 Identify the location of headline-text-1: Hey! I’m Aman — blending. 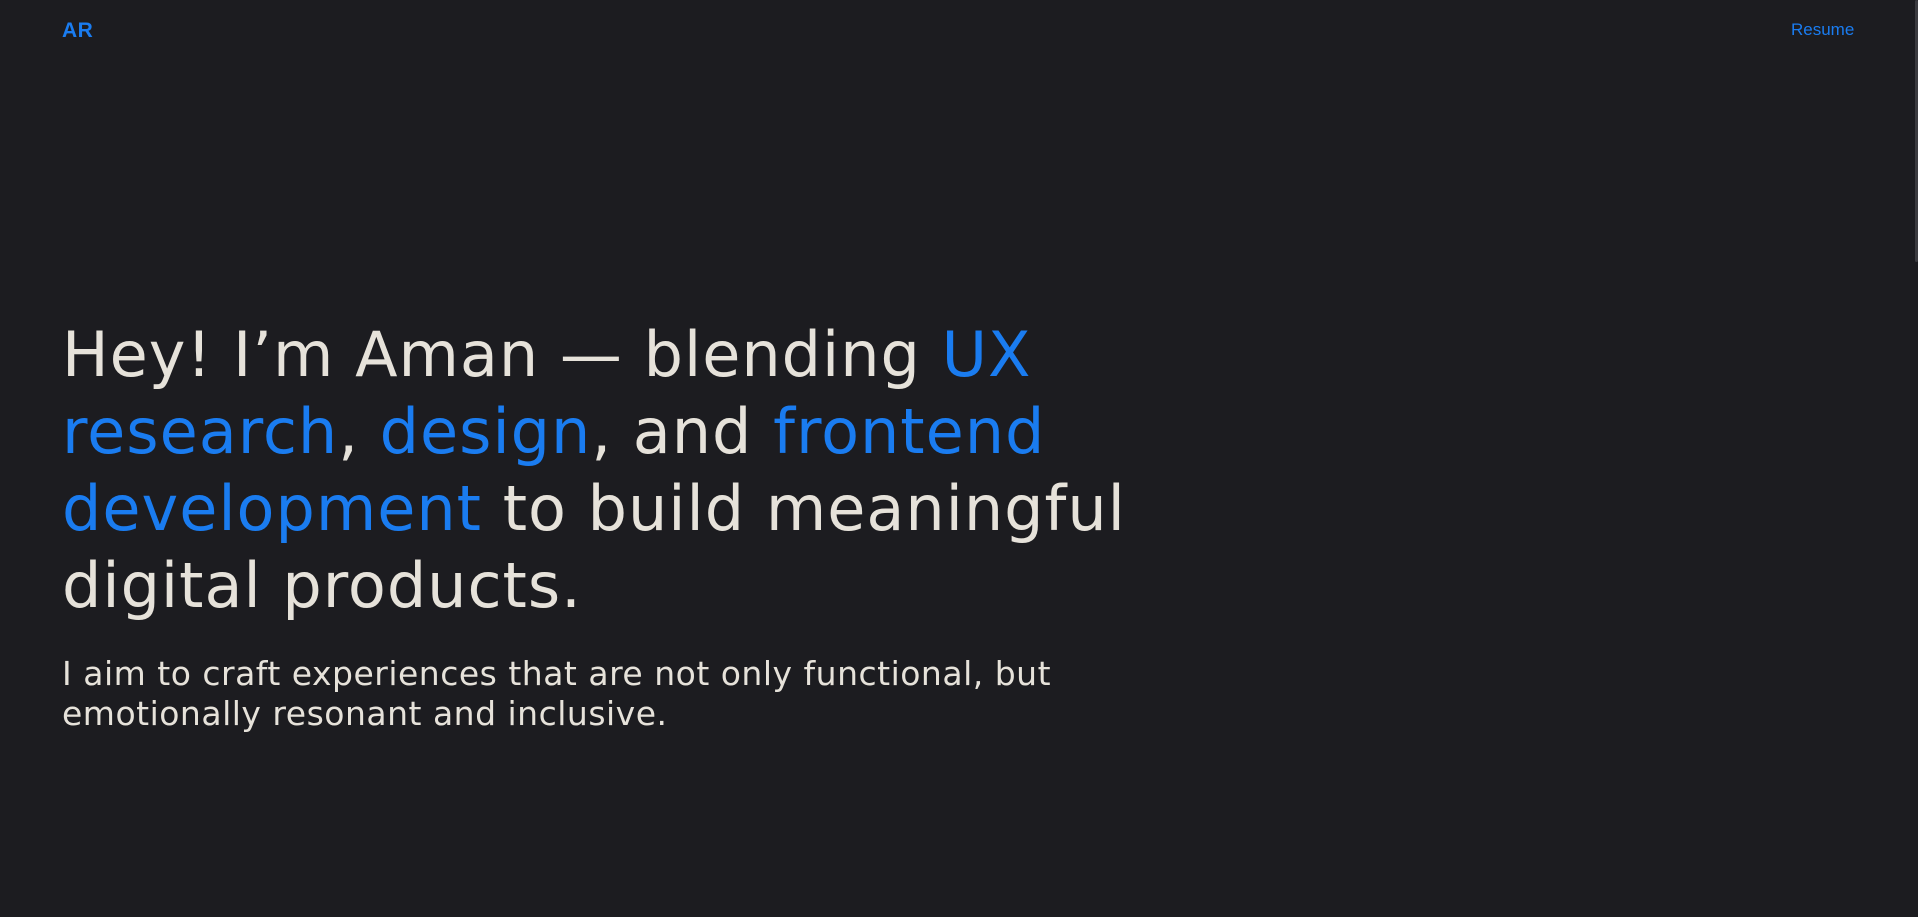
(502, 354).